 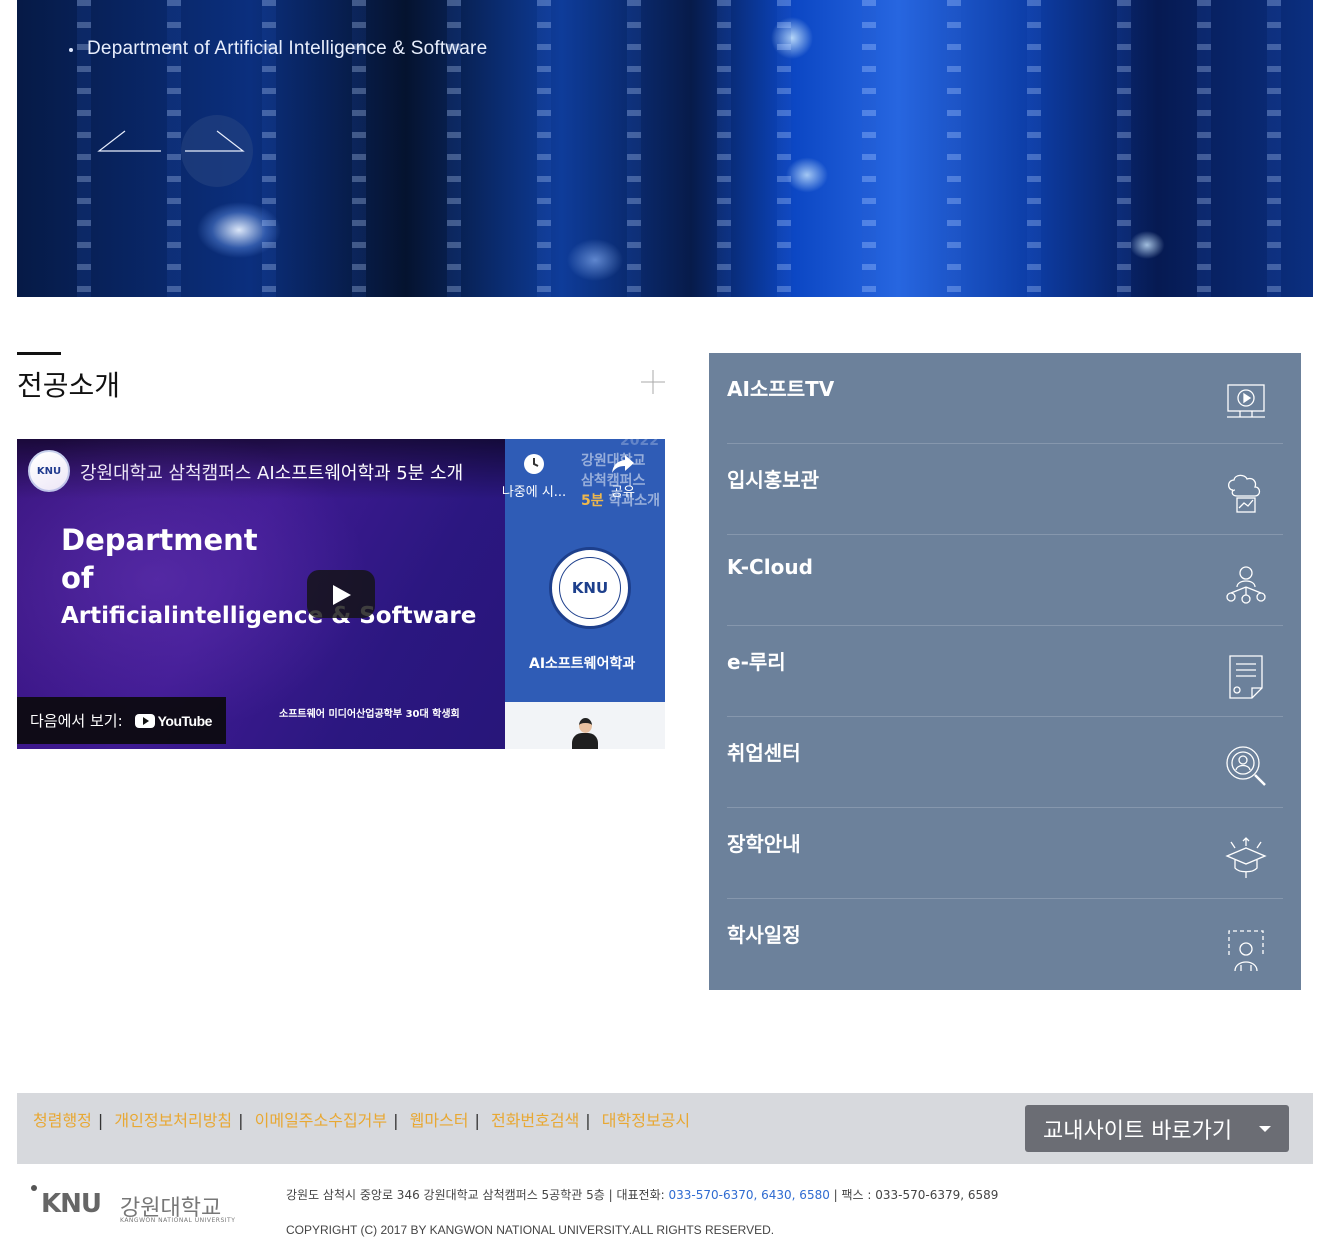 I want to click on footer-link-integrity: 청렴행정, so click(x=62, y=1120).